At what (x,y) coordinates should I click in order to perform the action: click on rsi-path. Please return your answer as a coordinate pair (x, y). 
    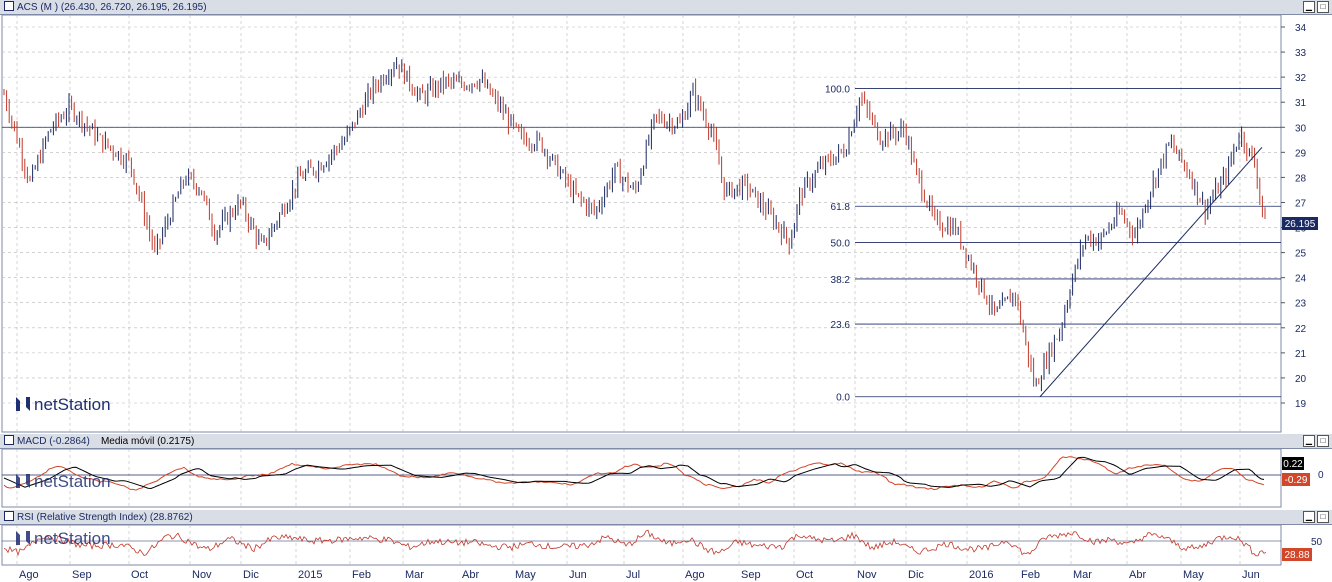
    Looking at the image, I should click on (635, 543).